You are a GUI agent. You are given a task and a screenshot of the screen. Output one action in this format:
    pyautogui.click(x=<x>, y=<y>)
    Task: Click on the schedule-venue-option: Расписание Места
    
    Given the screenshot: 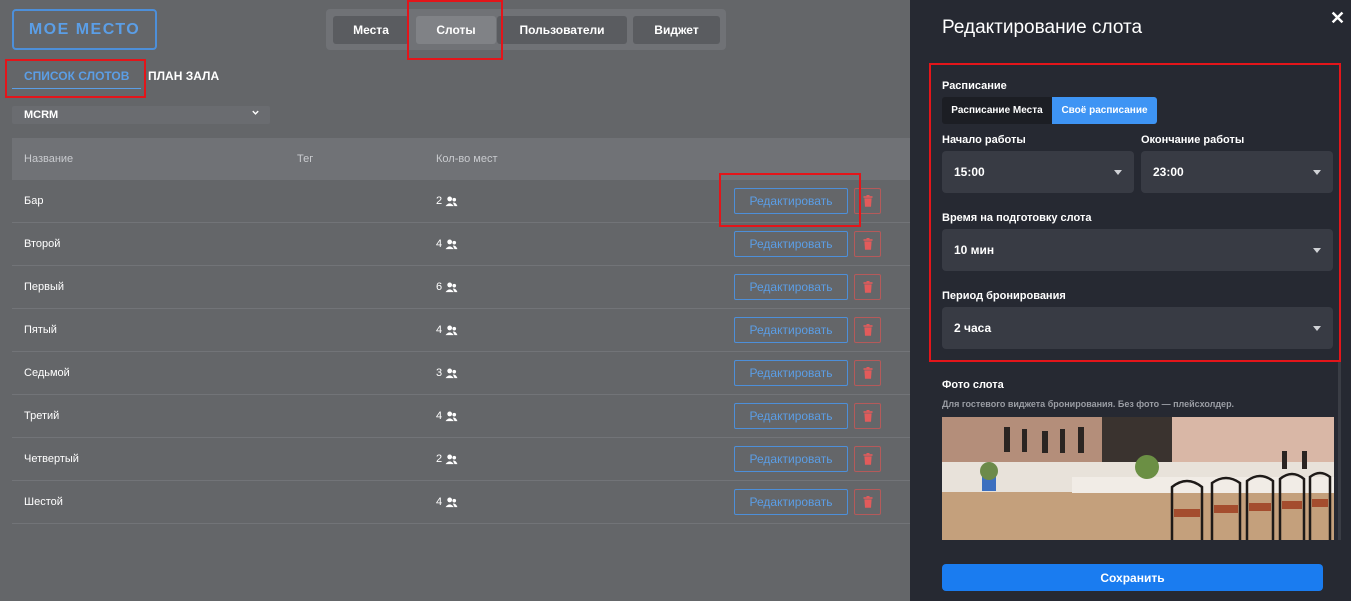 What is the action you would take?
    pyautogui.click(x=997, y=110)
    